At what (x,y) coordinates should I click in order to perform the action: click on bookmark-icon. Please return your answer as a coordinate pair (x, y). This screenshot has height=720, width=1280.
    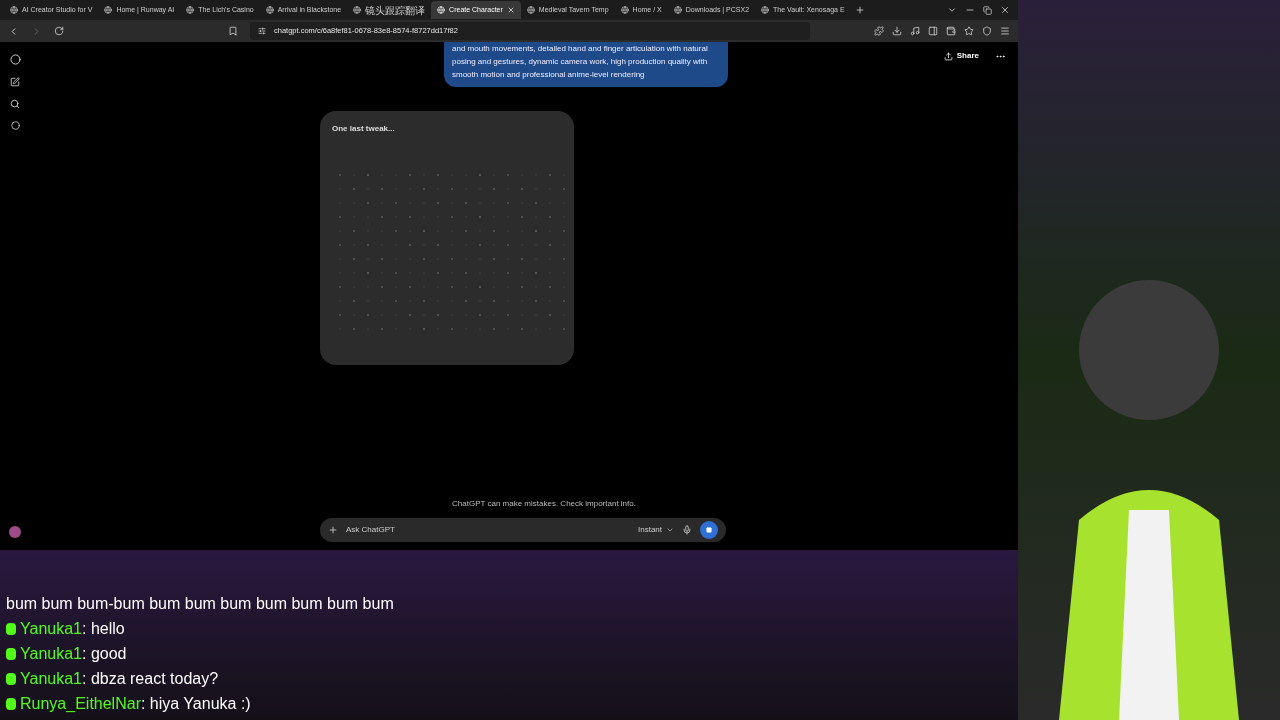
    Looking at the image, I should click on (233, 31).